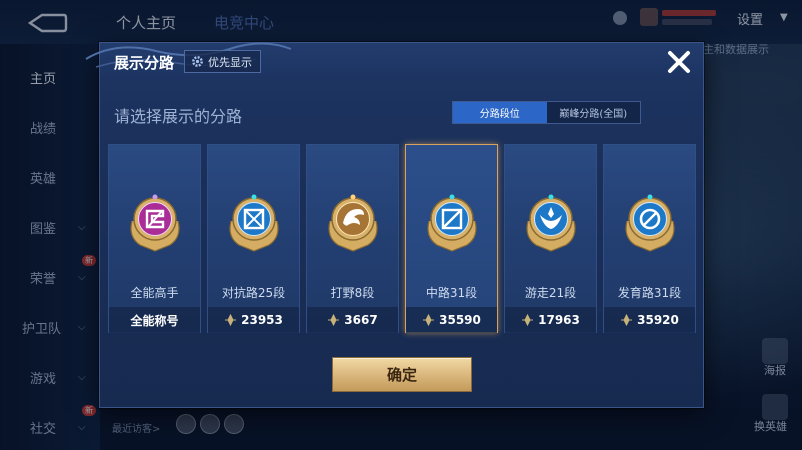 This screenshot has width=802, height=450. I want to click on tab-peak-lane-national: 巅峰分路(全国), so click(594, 112).